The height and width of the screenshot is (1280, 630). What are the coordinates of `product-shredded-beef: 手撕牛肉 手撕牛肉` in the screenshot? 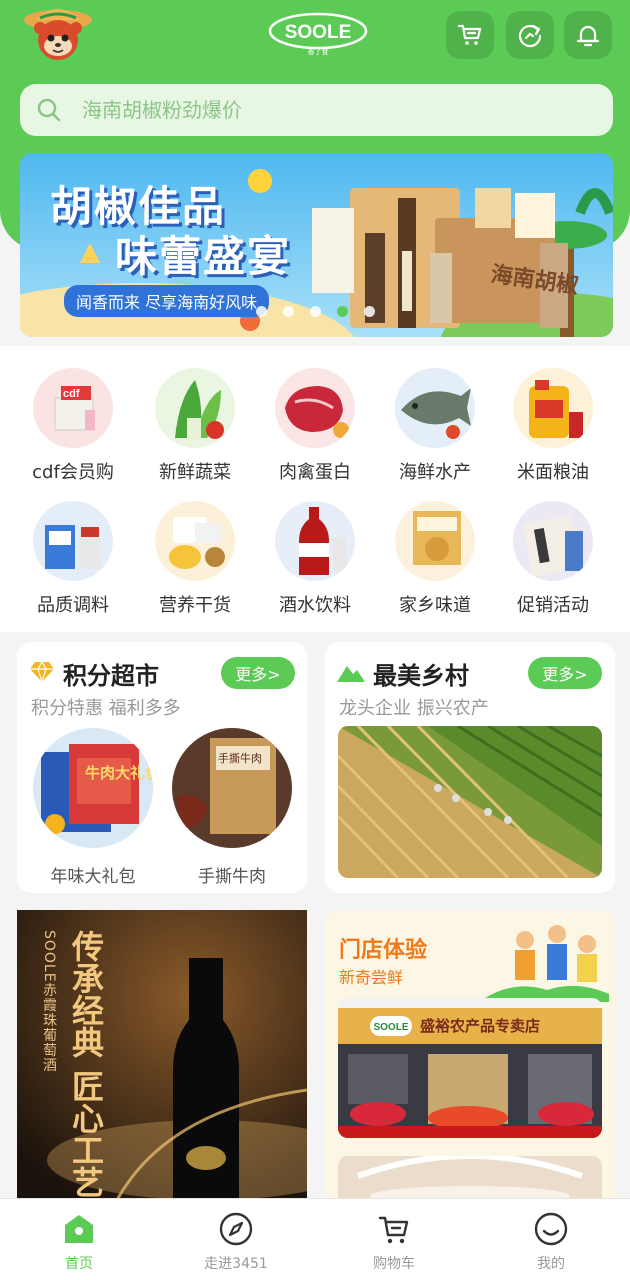 It's located at (232, 807).